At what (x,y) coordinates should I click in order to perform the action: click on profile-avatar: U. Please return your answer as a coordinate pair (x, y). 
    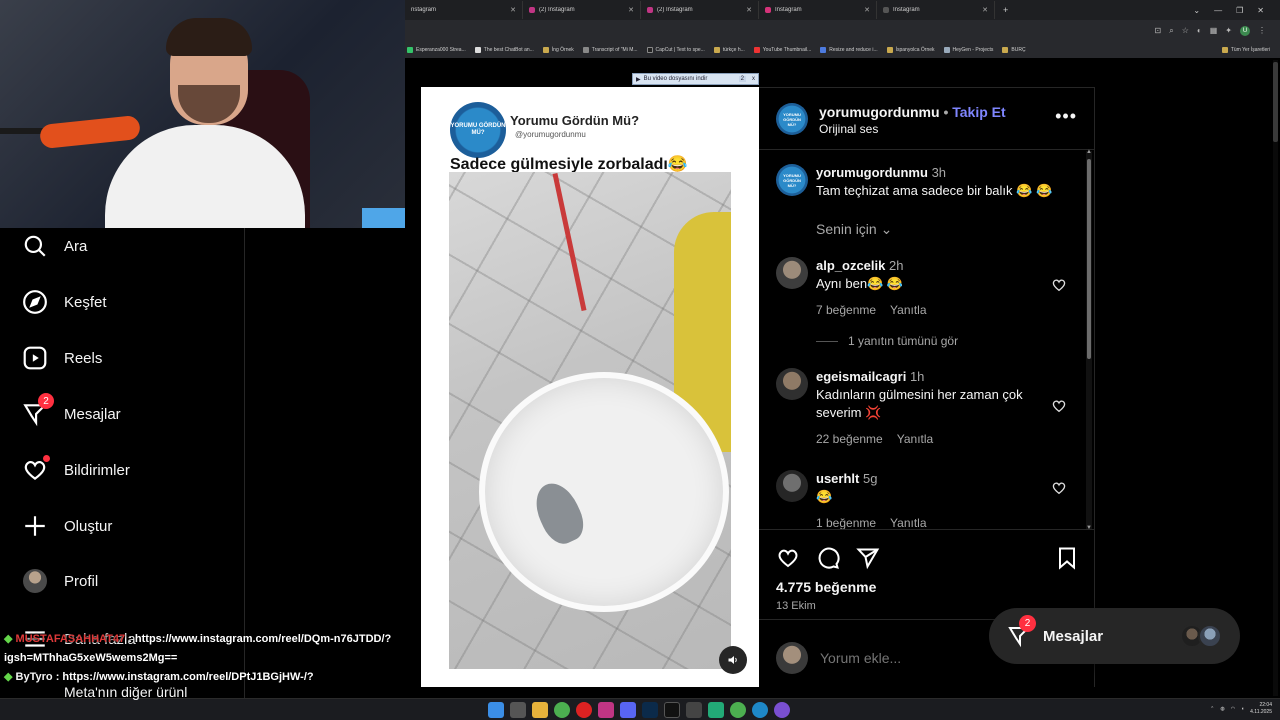
    Looking at the image, I should click on (1245, 31).